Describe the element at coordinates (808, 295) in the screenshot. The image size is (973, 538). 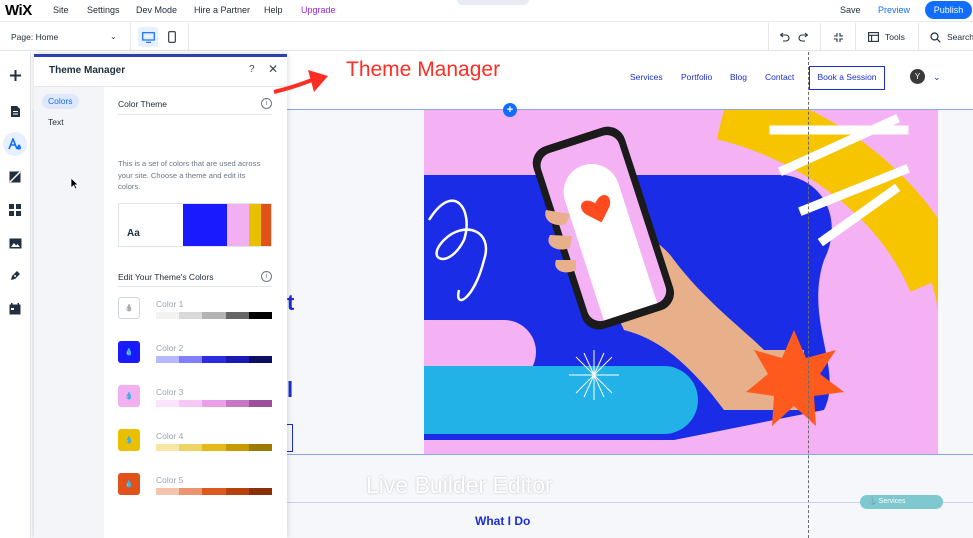
I see `layout-guide` at that location.